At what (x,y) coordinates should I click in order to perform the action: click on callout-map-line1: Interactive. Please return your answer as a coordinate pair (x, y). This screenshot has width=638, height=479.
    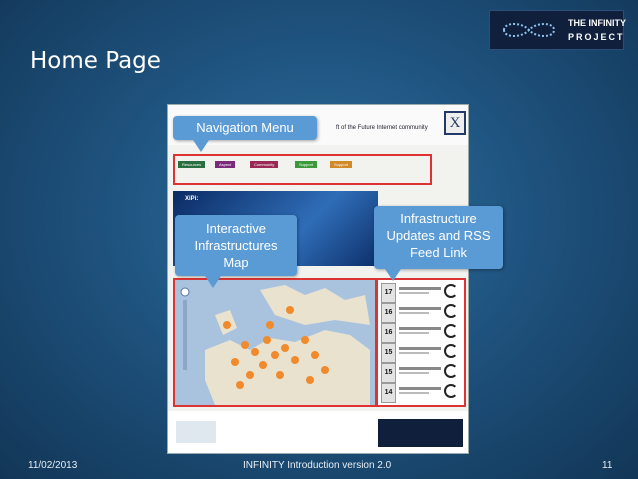
    Looking at the image, I should click on (236, 228).